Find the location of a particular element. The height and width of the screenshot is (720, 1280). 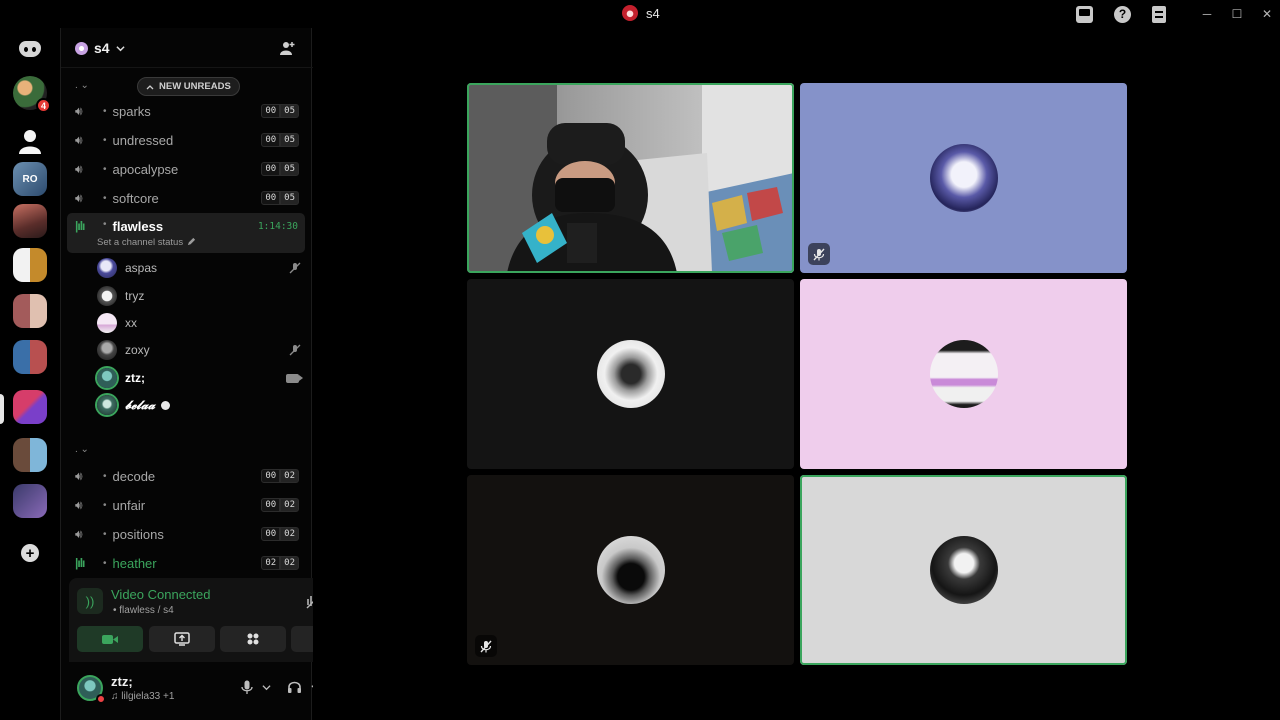

heart-icon is located at coordinates (166, 405).